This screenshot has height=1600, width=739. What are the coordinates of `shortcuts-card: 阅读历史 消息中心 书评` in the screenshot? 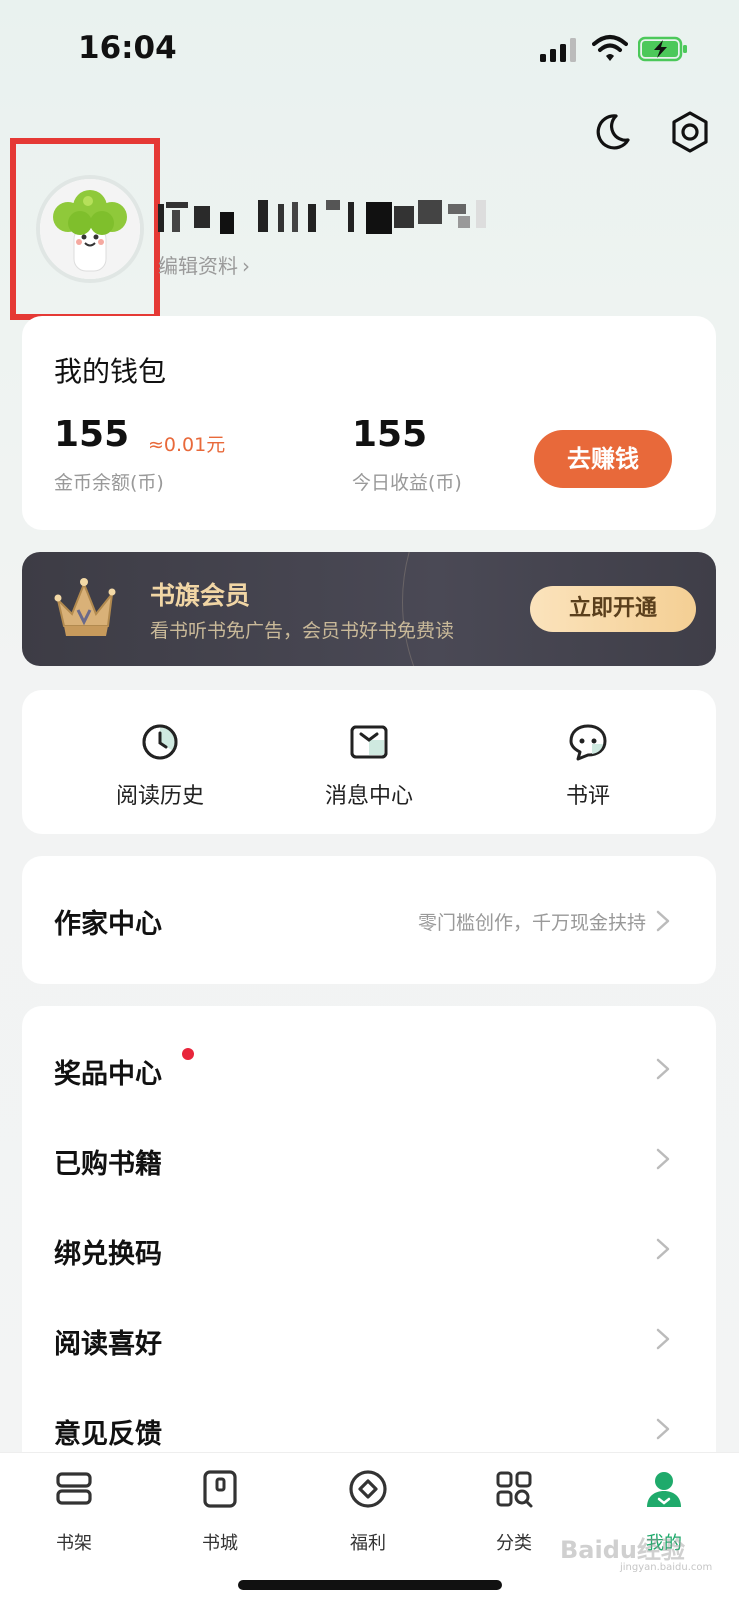 It's located at (369, 762).